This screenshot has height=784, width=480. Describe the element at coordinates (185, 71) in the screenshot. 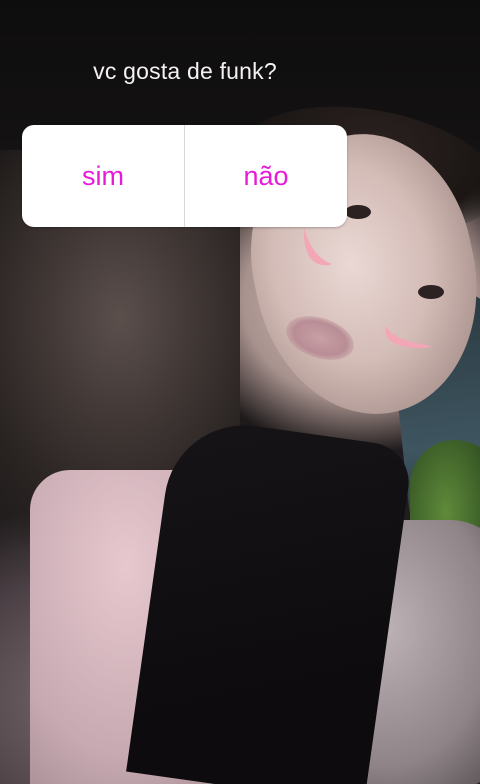

I see `poll-question: vc gosta de funk?` at that location.